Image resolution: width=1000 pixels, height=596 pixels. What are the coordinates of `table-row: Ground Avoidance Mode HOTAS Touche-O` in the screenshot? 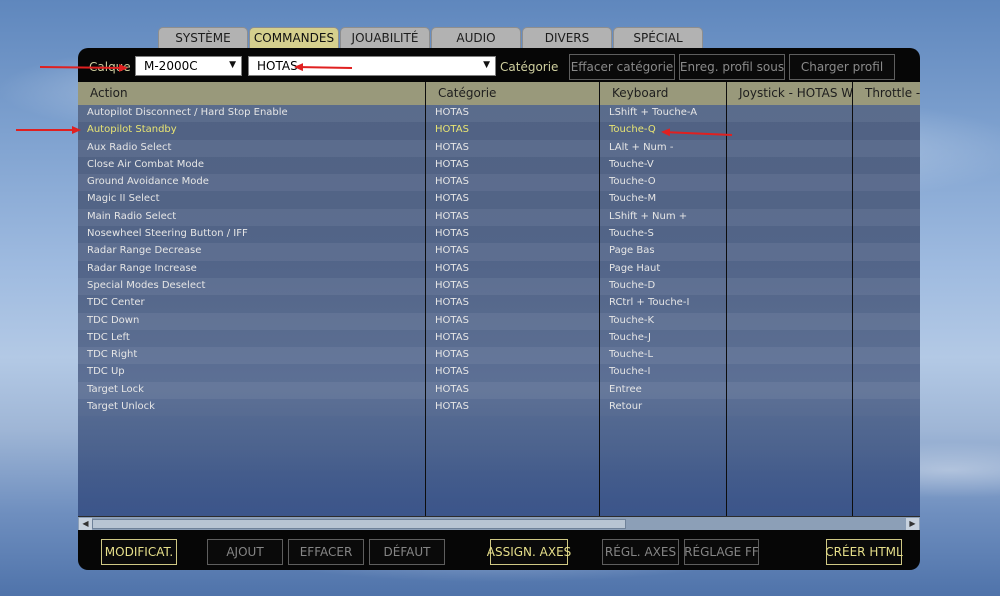 It's located at (499, 183).